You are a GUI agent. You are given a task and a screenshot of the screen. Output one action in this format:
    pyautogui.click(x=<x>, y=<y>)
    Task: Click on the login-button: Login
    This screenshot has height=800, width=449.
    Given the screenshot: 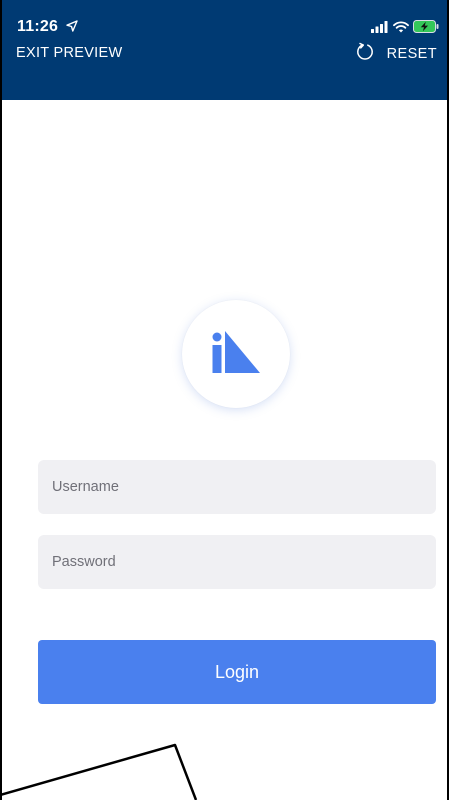 What is the action you would take?
    pyautogui.click(x=237, y=672)
    